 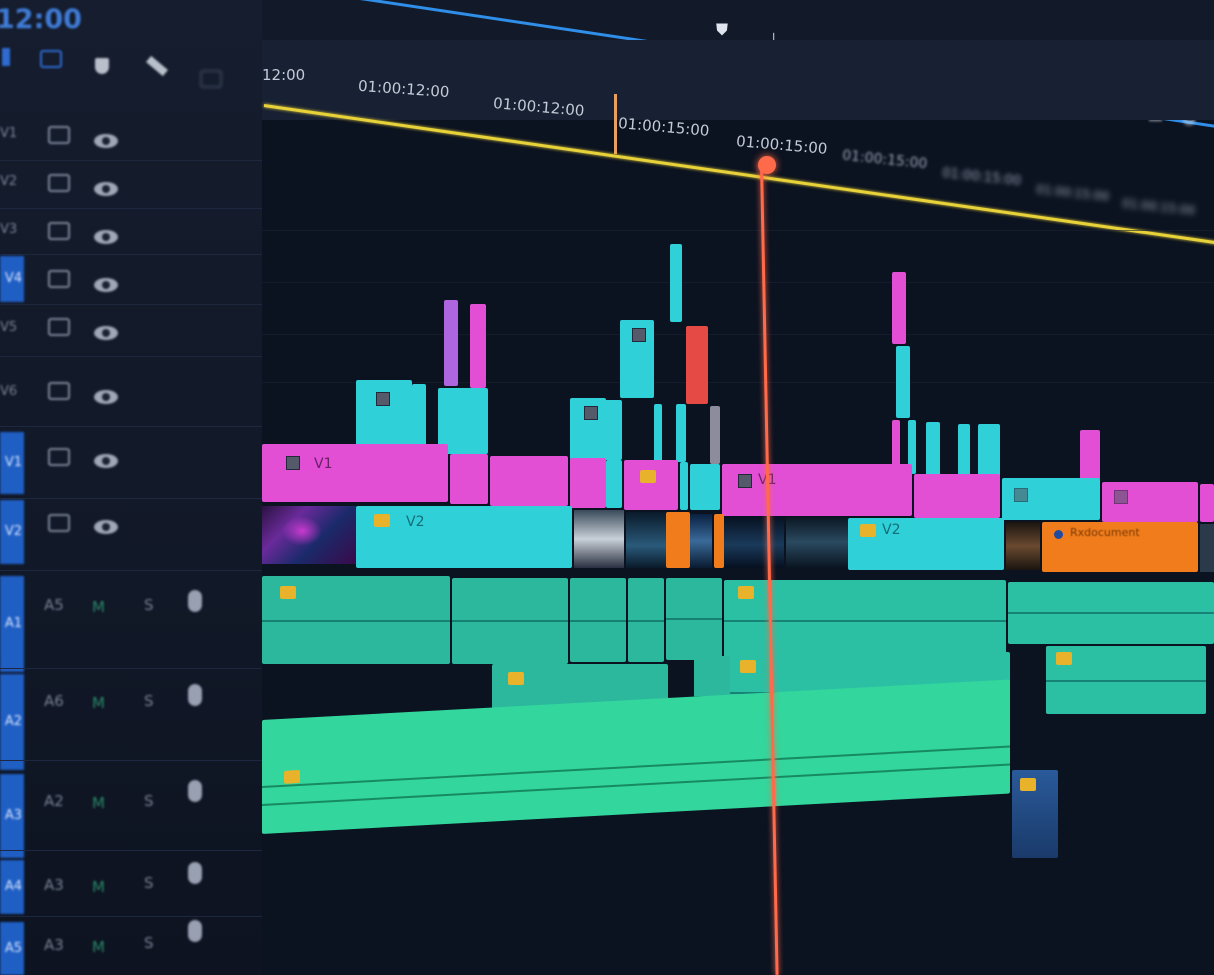 I want to click on track-name-a3: A2, so click(x=54, y=801).